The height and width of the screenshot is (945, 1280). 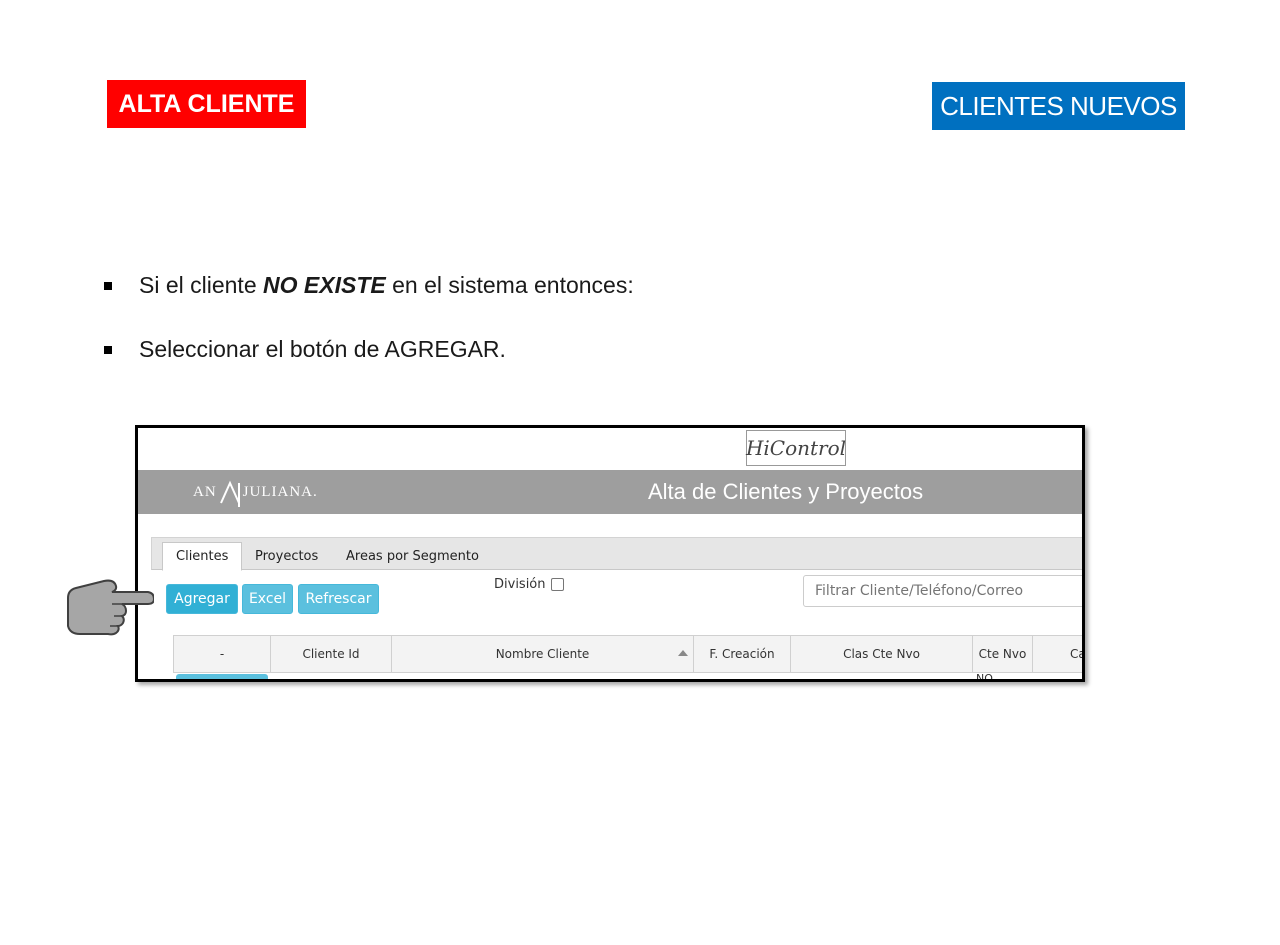 I want to click on row-action-button, so click(x=222, y=676).